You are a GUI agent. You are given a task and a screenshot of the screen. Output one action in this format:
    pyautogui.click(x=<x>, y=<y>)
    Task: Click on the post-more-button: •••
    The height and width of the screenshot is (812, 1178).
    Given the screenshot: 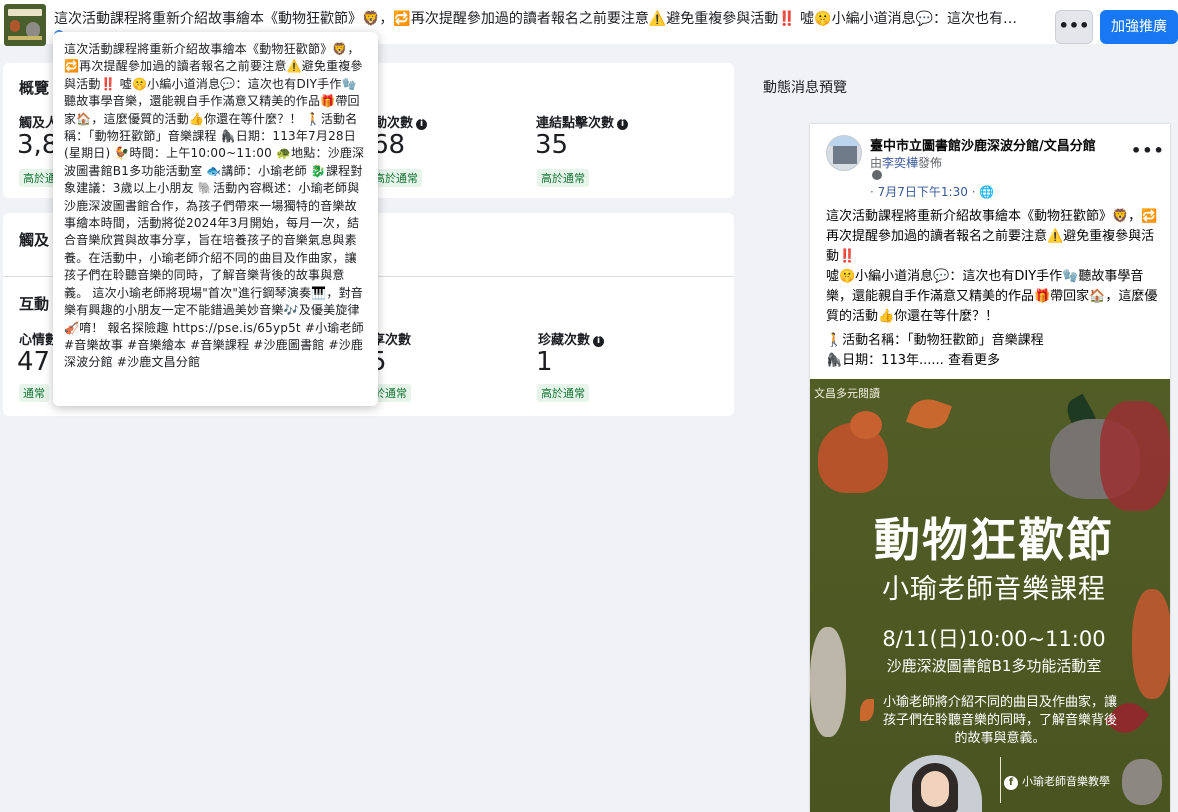 What is the action you would take?
    pyautogui.click(x=1148, y=150)
    